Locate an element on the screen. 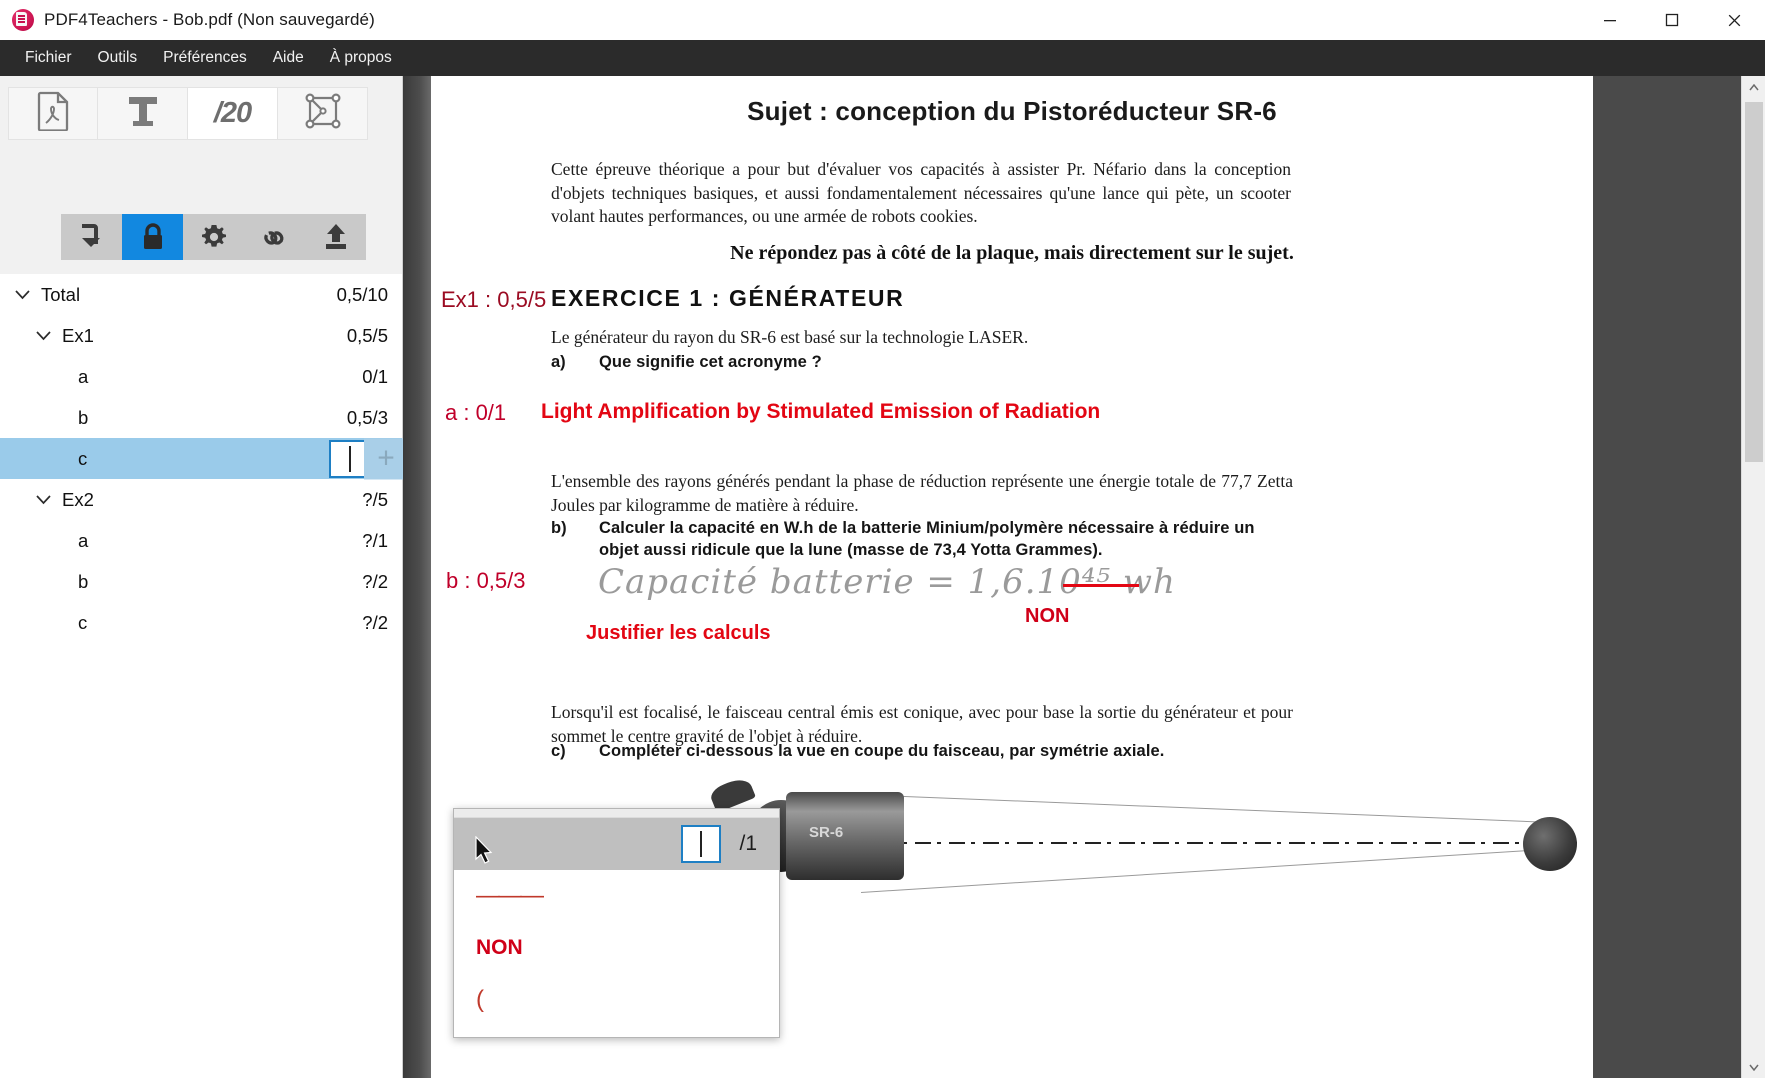 The image size is (1765, 1078). tree-label: Ex2 is located at coordinates (78, 499).